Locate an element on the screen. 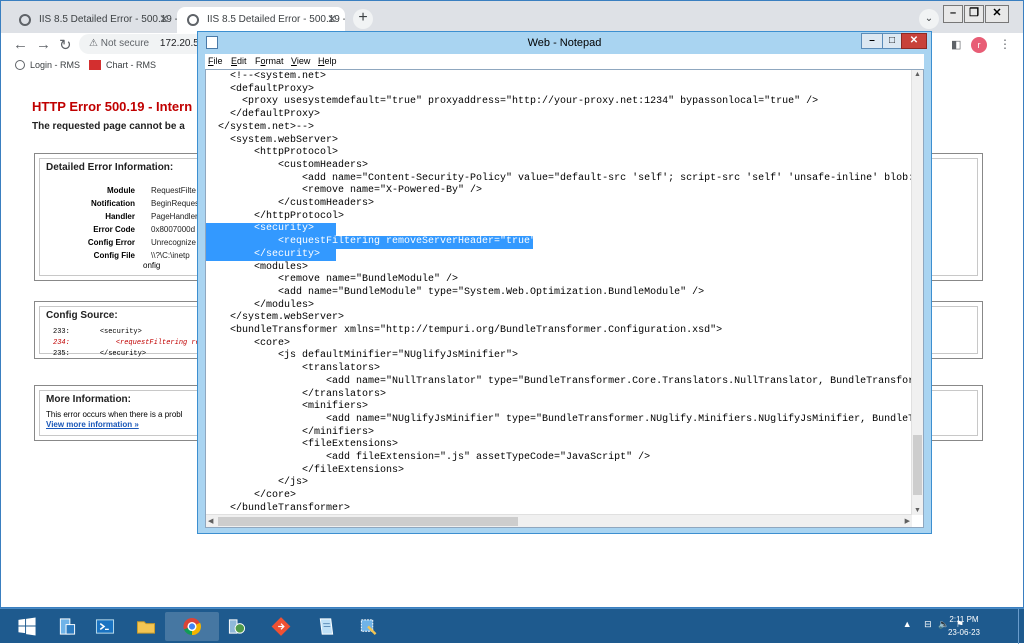 The width and height of the screenshot is (1024, 644). detail-value: RequestFilte is located at coordinates (173, 190).